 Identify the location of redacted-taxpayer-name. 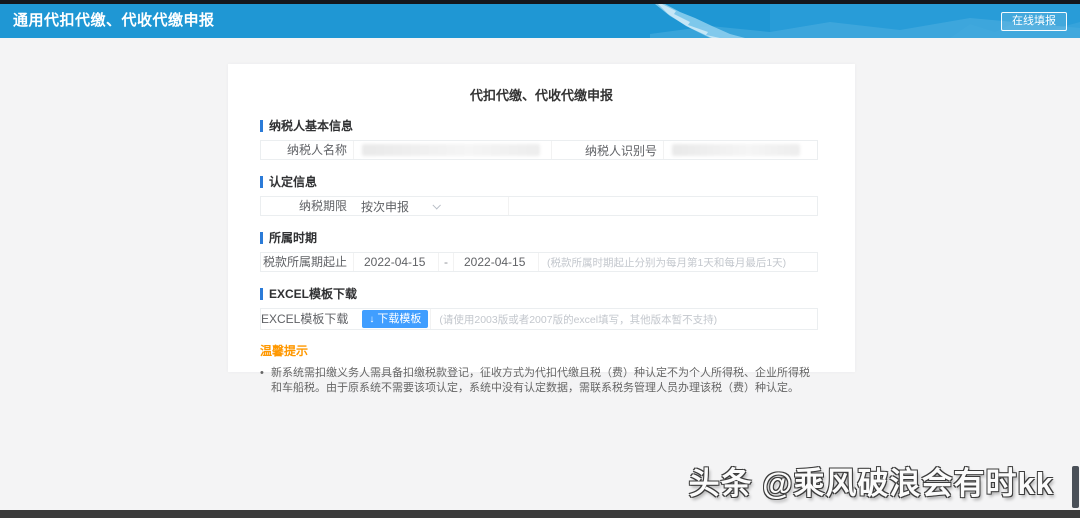
(451, 150).